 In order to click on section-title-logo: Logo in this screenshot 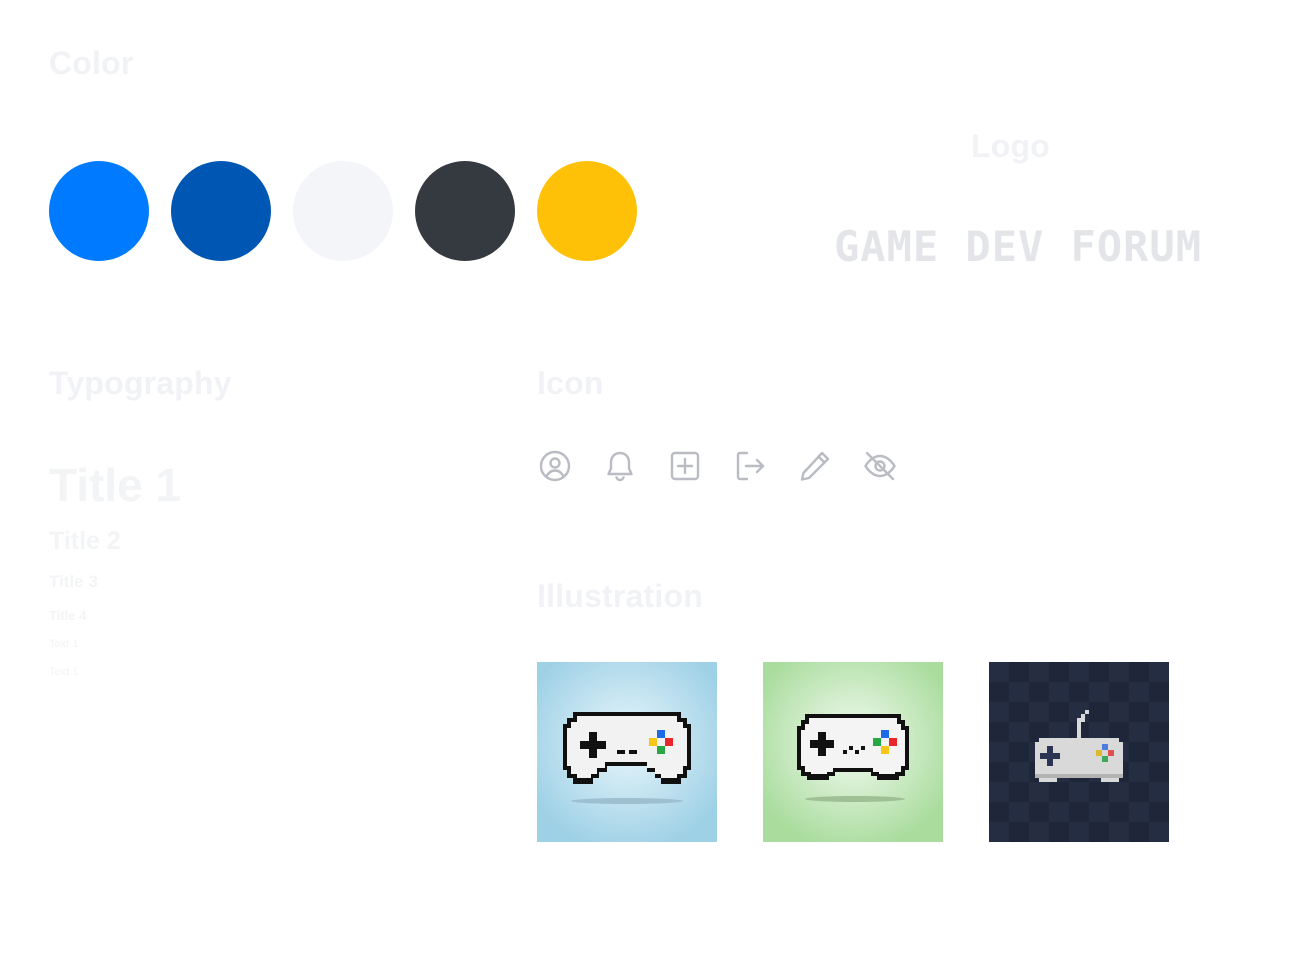, I will do `click(1010, 146)`.